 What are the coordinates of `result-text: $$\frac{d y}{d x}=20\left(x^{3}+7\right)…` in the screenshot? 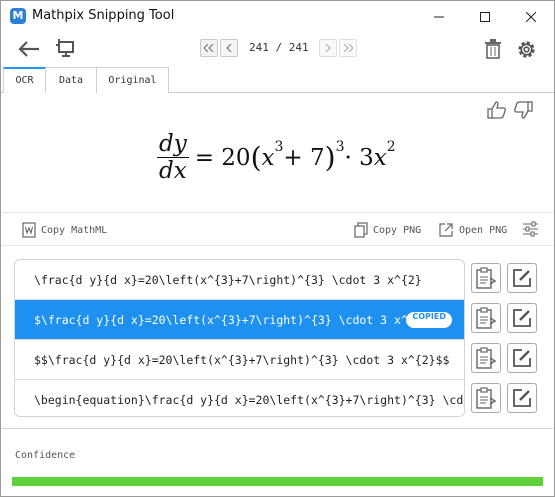 It's located at (242, 360).